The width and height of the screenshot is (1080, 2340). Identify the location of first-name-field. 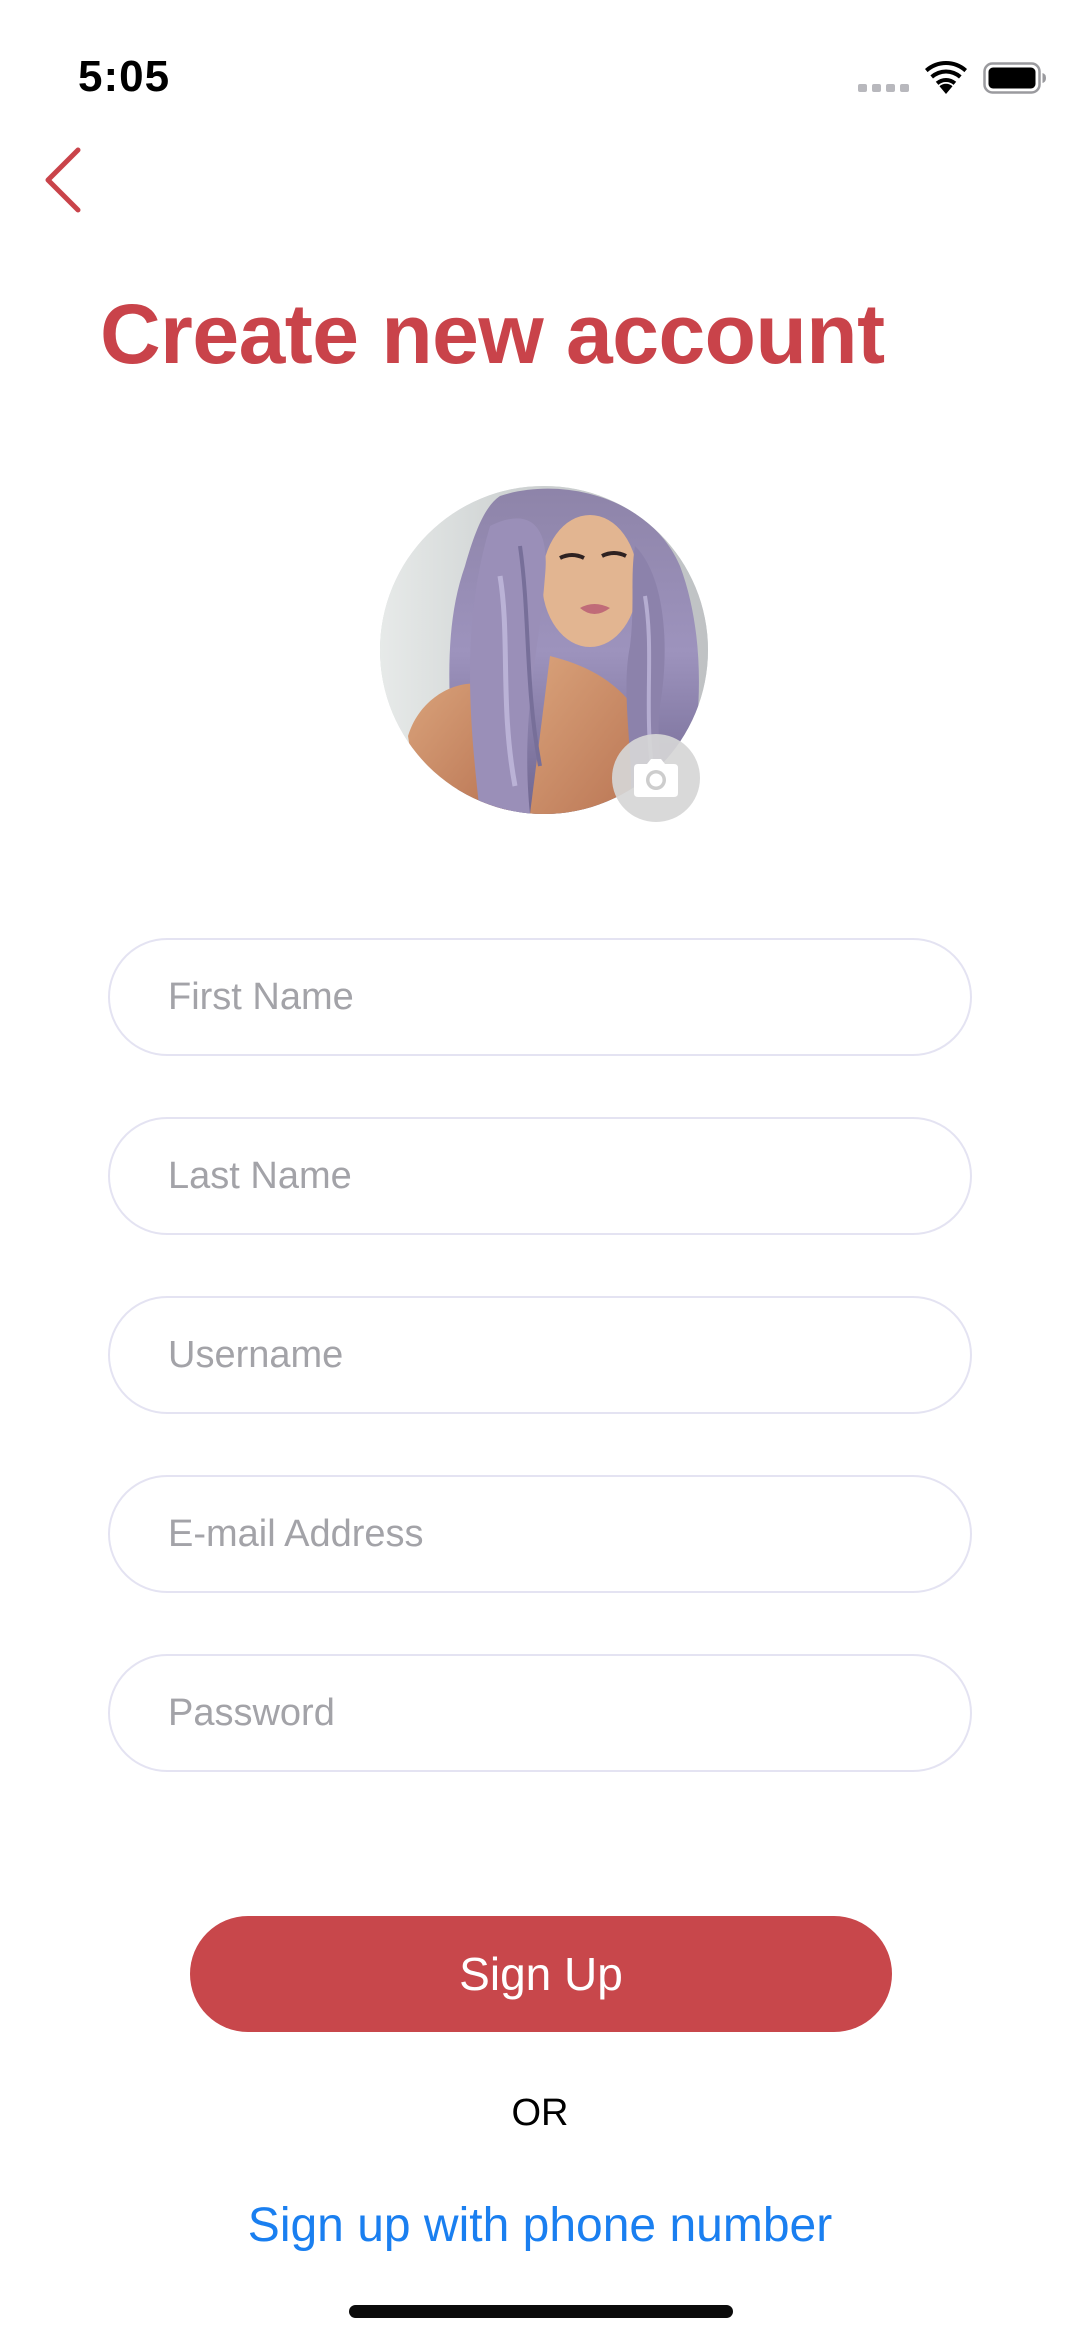
(540, 997).